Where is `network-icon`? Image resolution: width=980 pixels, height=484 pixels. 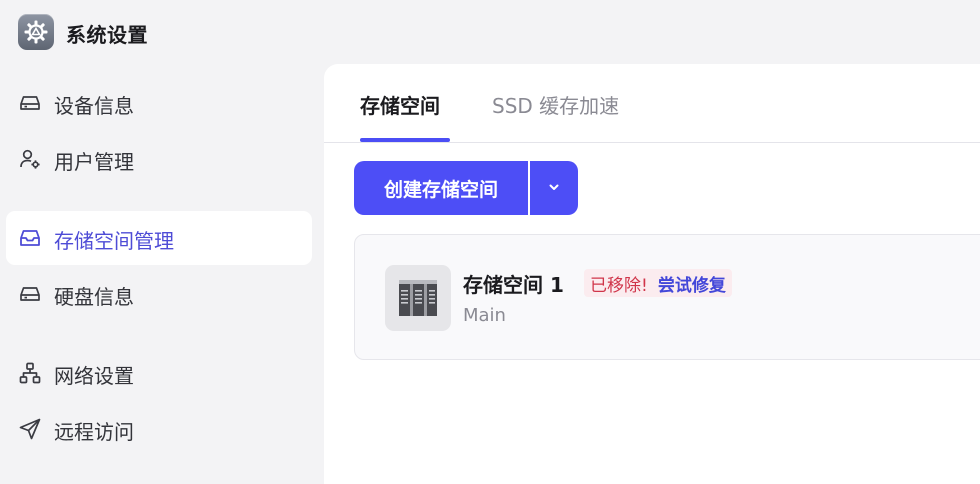
network-icon is located at coordinates (30, 373).